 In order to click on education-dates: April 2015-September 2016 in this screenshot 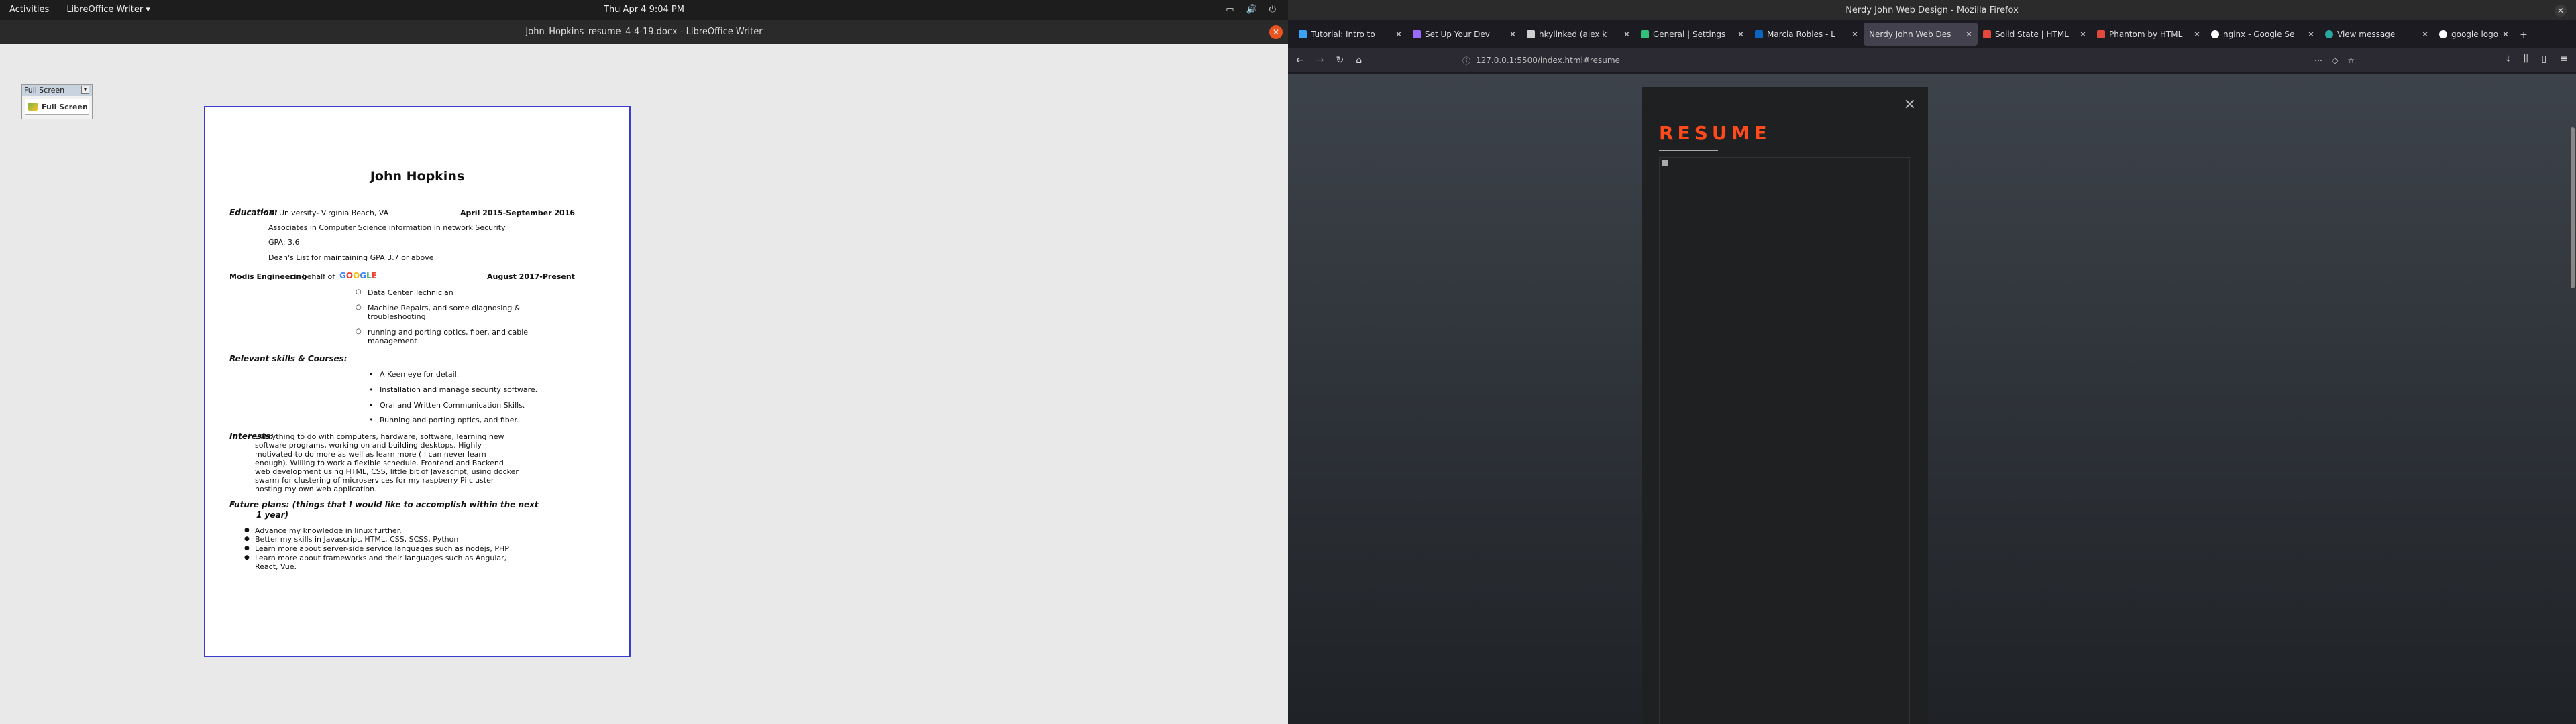, I will do `click(518, 212)`.